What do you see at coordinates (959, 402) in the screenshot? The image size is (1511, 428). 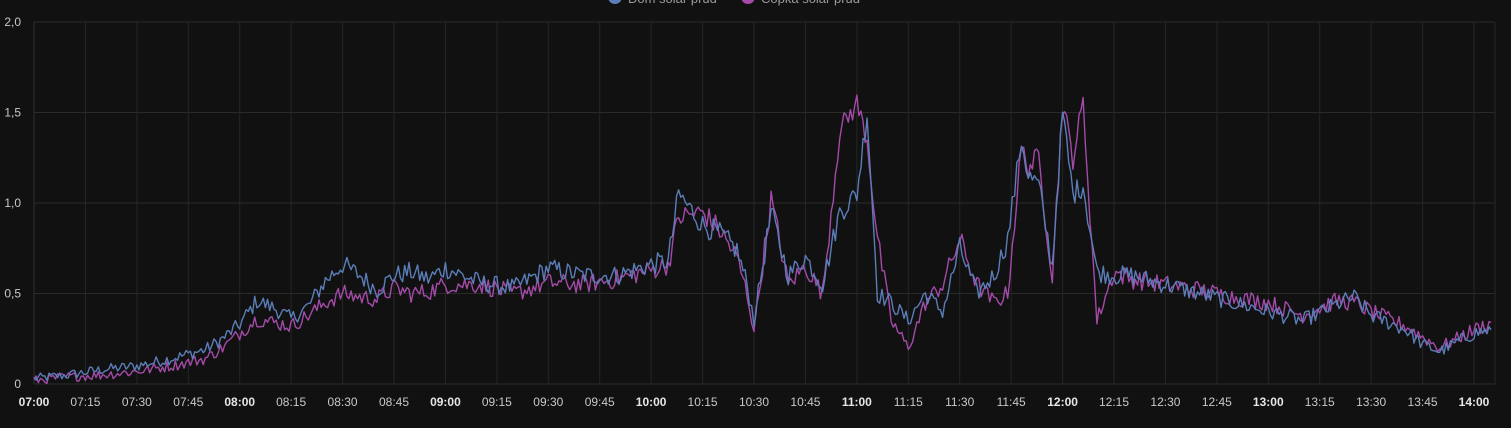 I see `x-tick-label: 11:30` at bounding box center [959, 402].